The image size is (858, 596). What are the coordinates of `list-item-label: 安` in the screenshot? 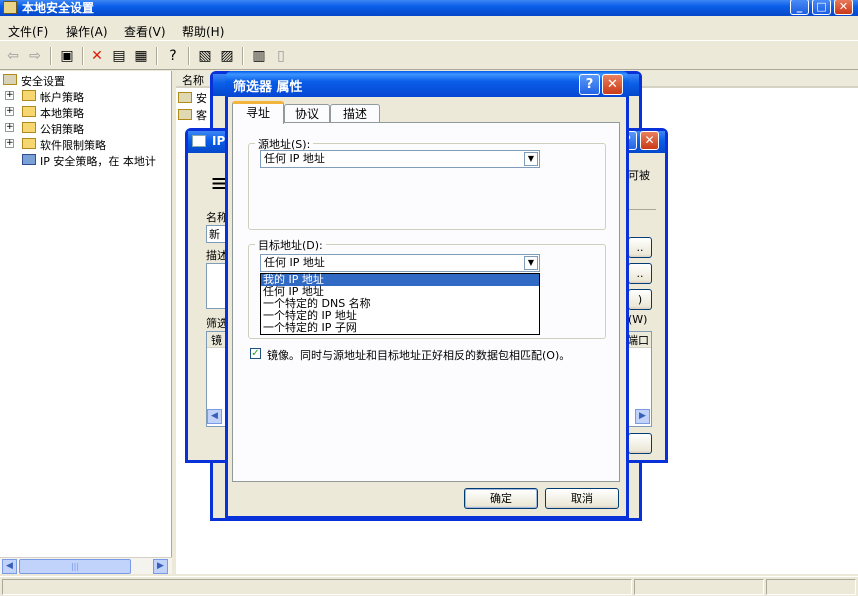 It's located at (201, 98).